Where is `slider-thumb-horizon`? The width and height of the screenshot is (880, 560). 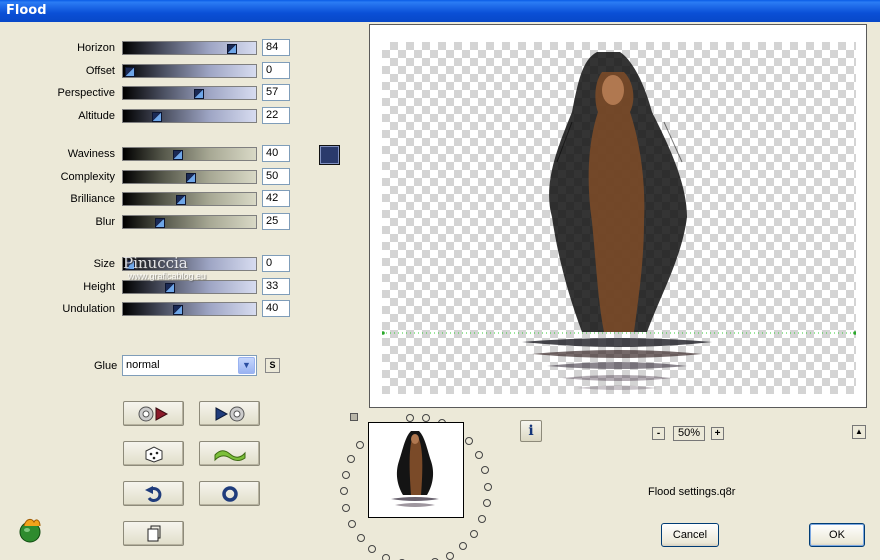
slider-thumb-horizon is located at coordinates (232, 49).